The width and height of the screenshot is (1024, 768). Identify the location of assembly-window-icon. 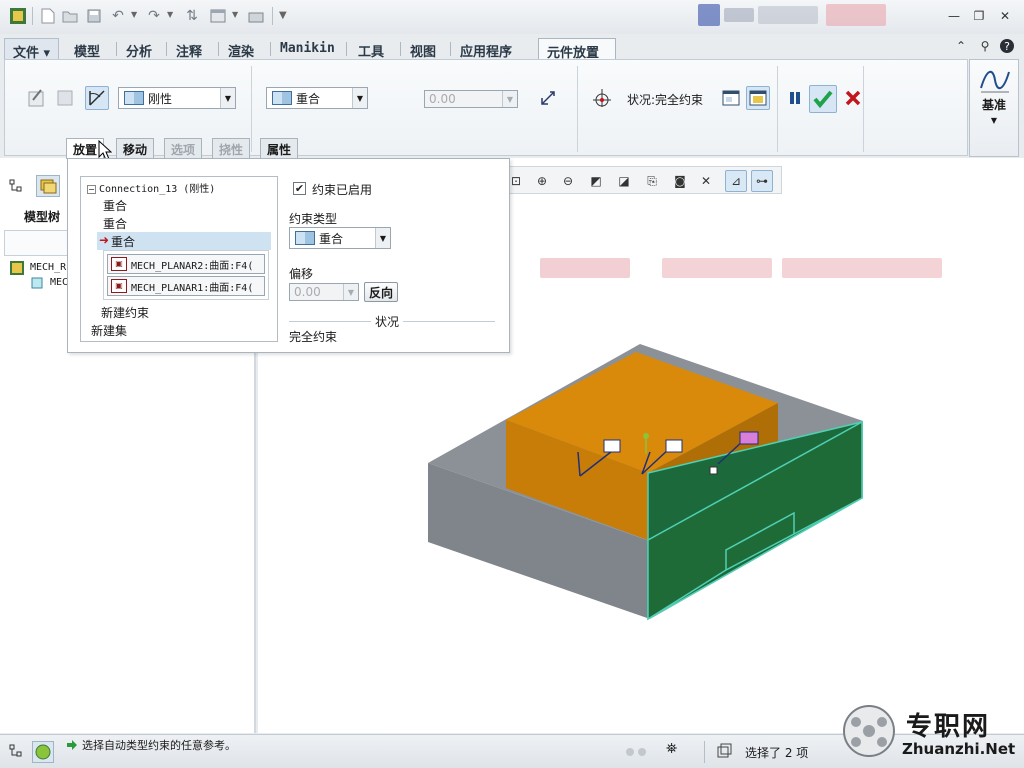
(758, 98).